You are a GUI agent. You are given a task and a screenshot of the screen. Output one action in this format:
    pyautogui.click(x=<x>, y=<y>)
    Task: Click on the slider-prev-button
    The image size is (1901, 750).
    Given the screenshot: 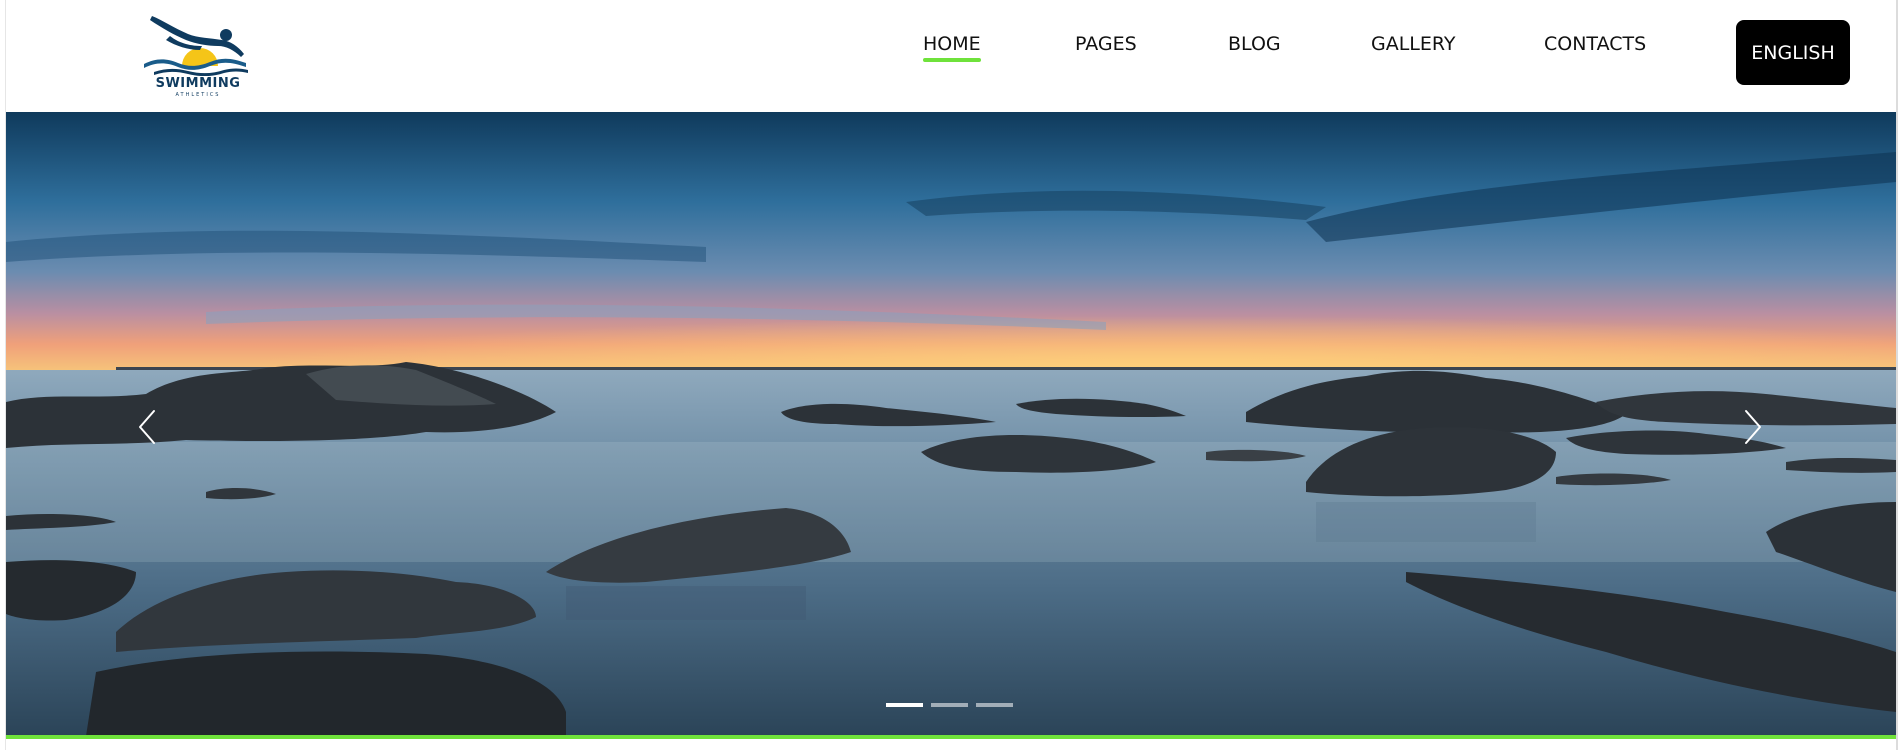 What is the action you would take?
    pyautogui.click(x=146, y=427)
    